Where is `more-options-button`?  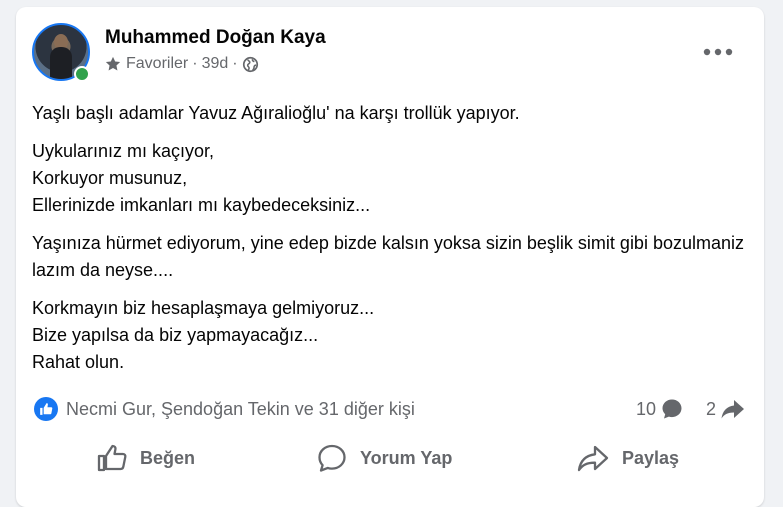 more-options-button is located at coordinates (718, 52).